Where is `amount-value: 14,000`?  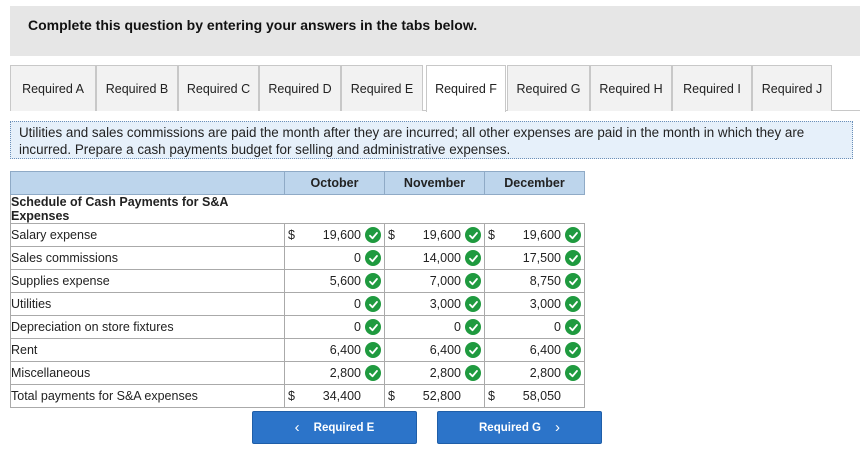
amount-value: 14,000 is located at coordinates (441, 258).